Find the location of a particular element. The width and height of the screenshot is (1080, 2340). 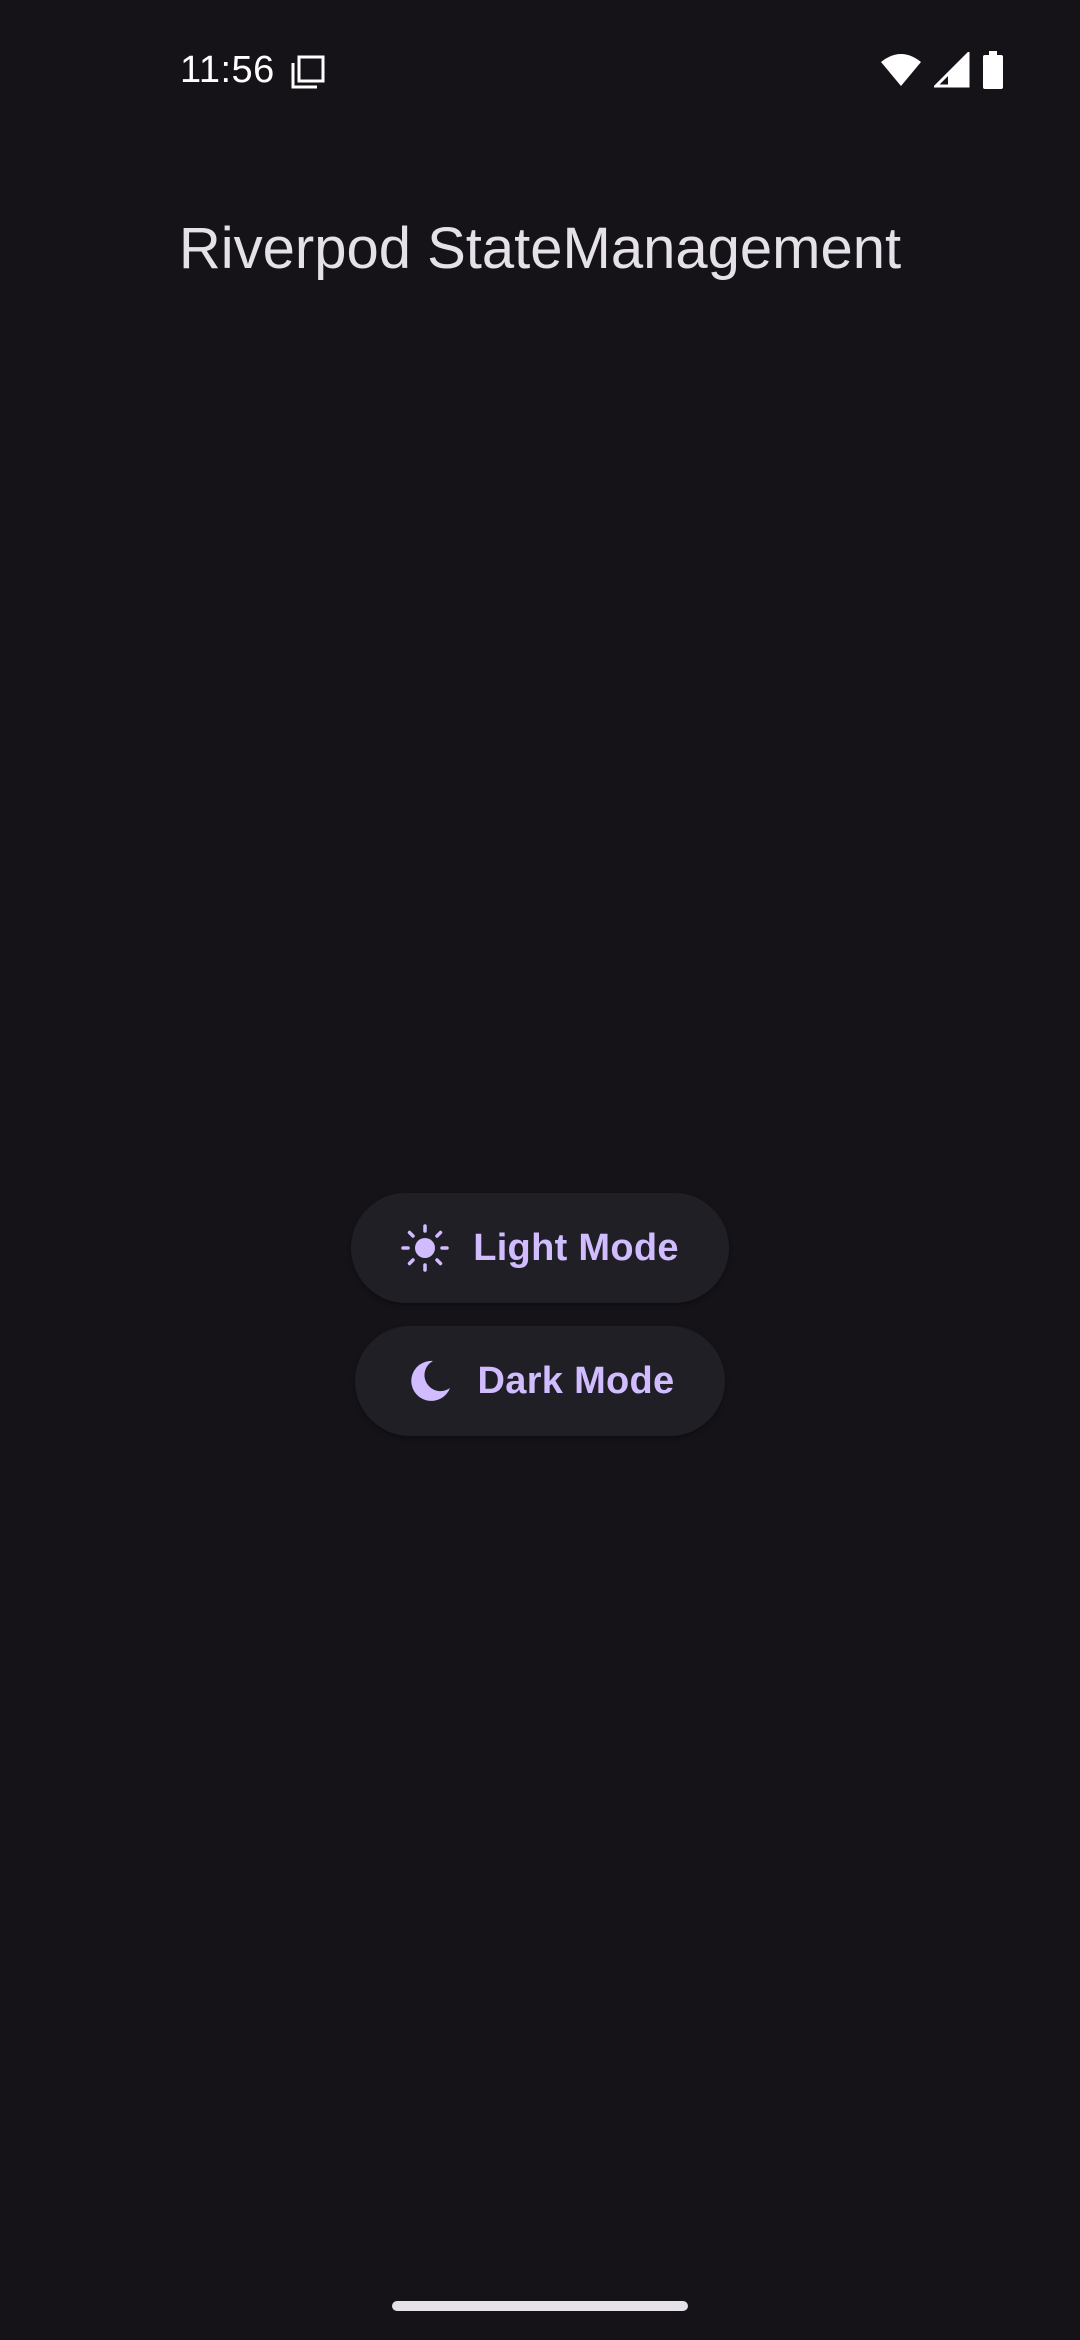

home-indicator is located at coordinates (540, 2306).